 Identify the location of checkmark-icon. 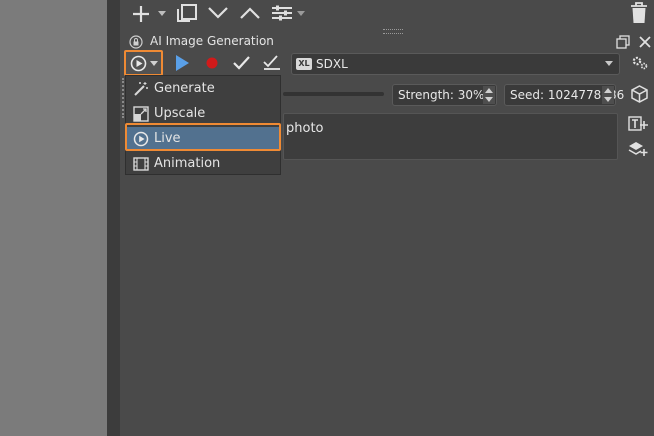
(241, 63).